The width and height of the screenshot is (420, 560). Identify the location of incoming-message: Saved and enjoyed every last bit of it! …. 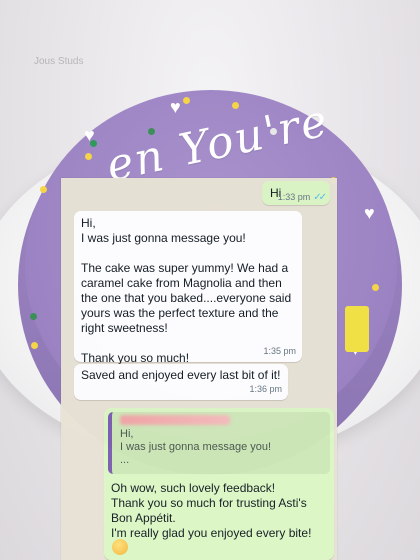
(181, 382).